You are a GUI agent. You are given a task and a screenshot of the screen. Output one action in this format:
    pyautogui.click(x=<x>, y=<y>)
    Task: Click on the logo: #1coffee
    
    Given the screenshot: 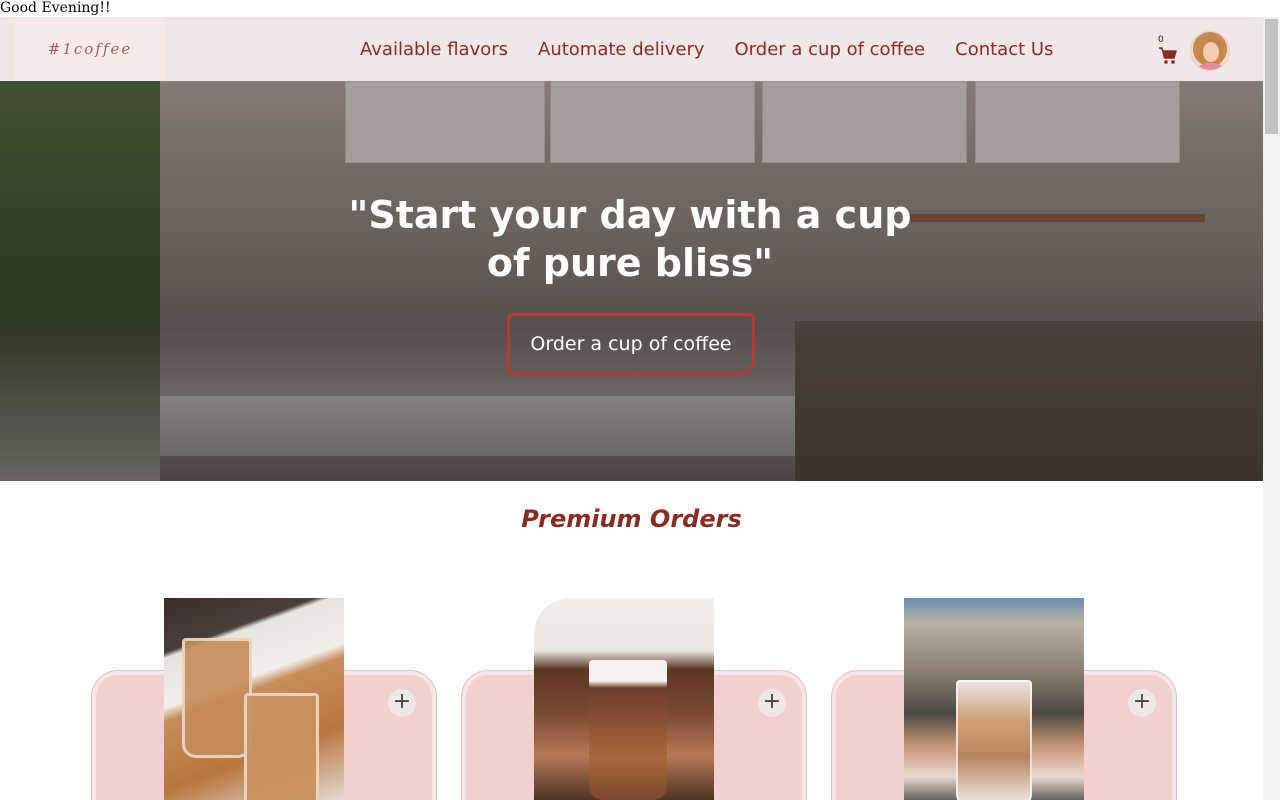 What is the action you would take?
    pyautogui.click(x=90, y=49)
    